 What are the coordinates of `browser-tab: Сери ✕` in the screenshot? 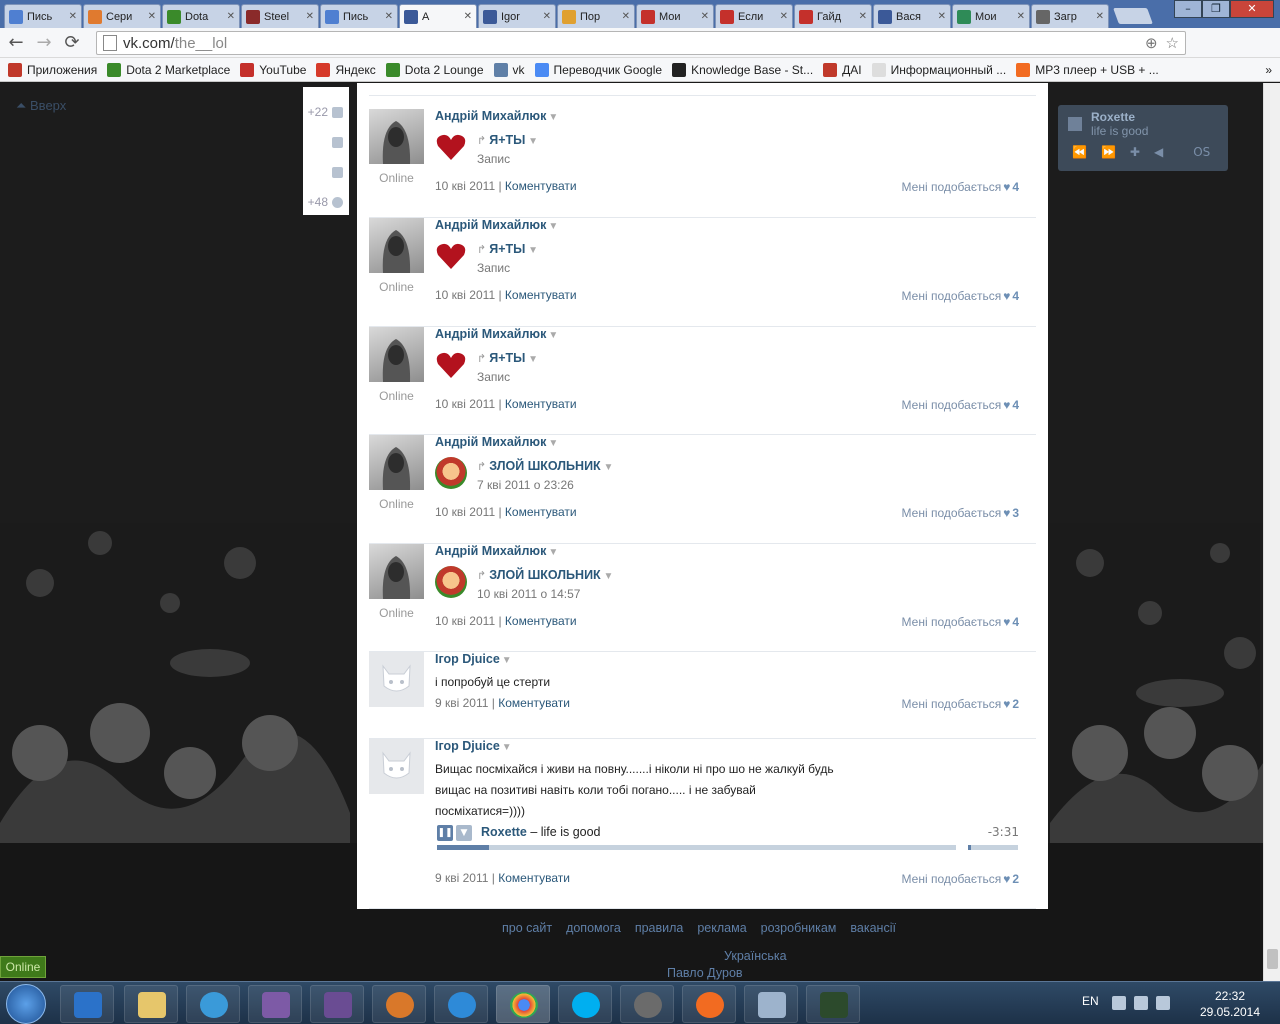 It's located at (122, 16).